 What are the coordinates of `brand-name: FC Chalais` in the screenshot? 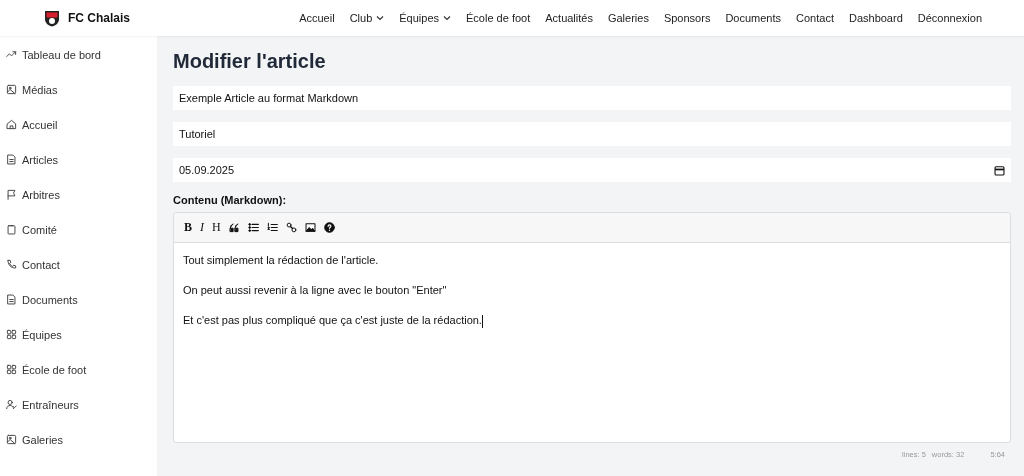 It's located at (99, 18).